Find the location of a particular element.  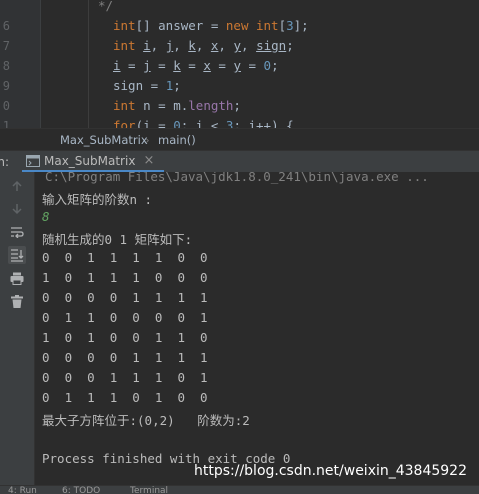

breadcrumb-method: main() is located at coordinates (177, 140).